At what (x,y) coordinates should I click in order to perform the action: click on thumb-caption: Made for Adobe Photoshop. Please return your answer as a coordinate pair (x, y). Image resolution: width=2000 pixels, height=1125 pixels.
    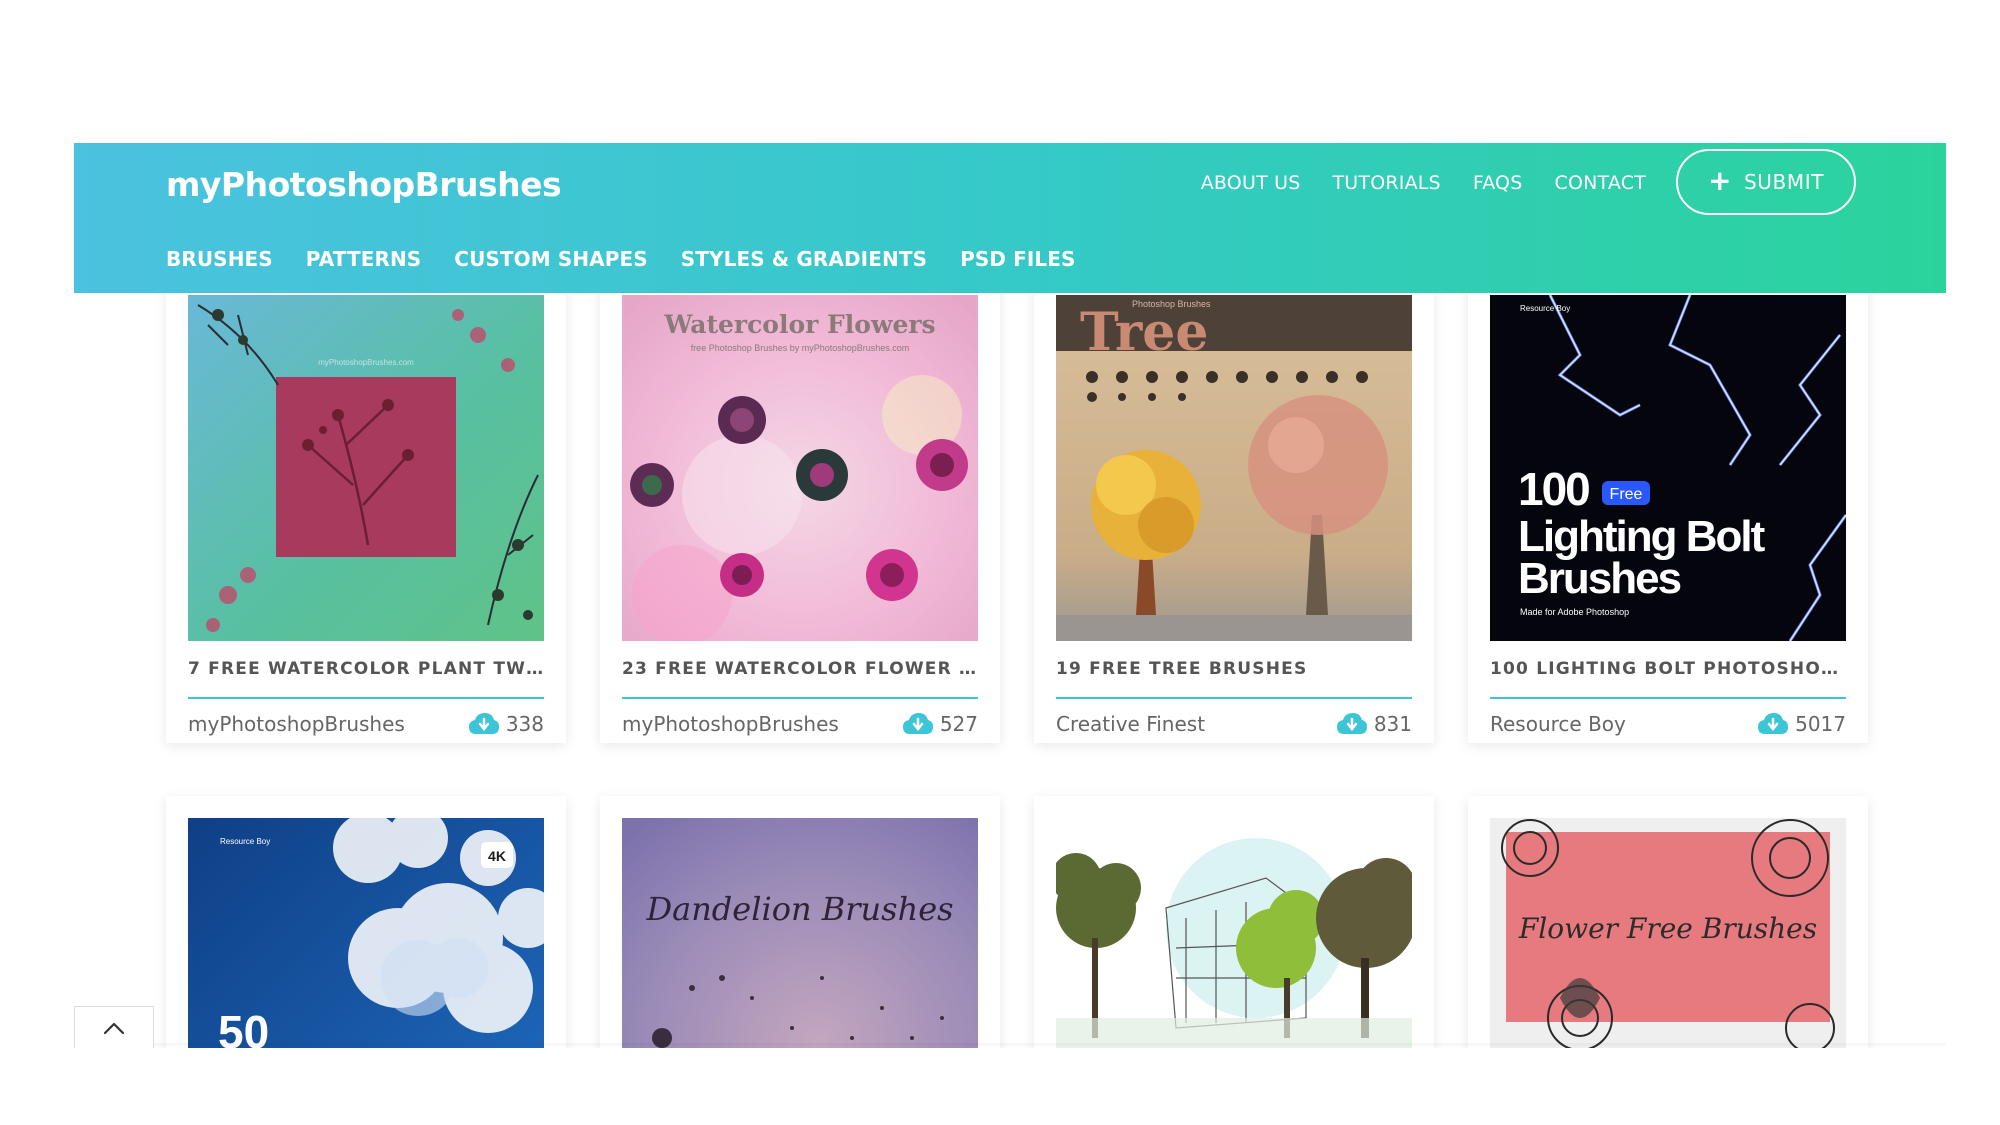
    Looking at the image, I should click on (1574, 612).